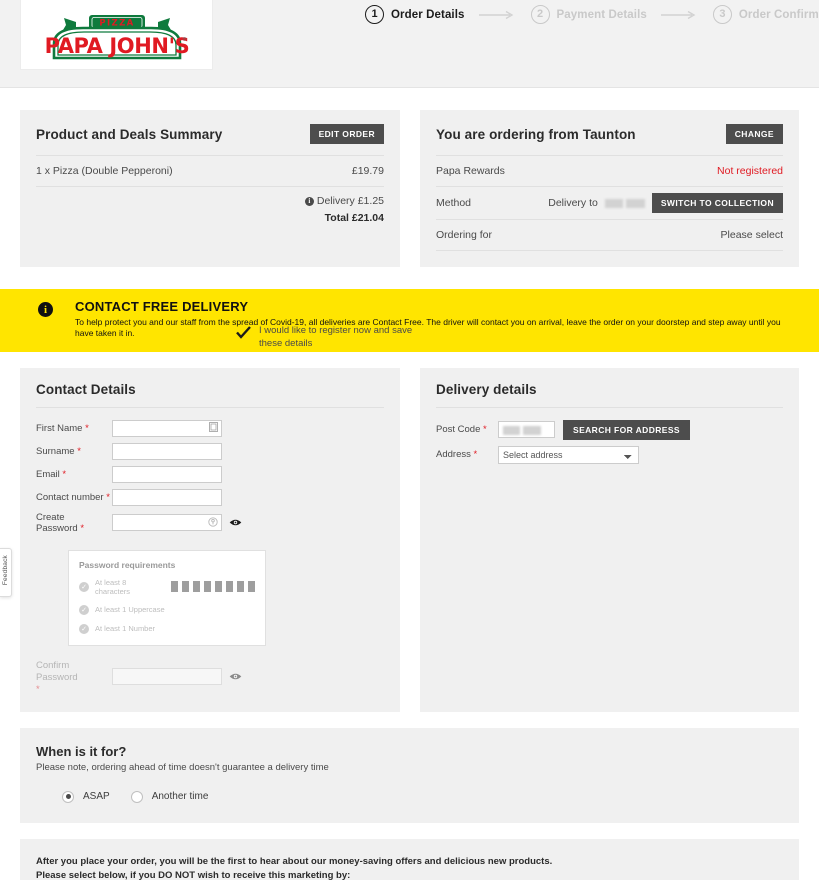 This screenshot has height=880, width=819. Describe the element at coordinates (162, 306) in the screenshot. I see `banner-title: CONTACT FREE DELIVERY` at that location.